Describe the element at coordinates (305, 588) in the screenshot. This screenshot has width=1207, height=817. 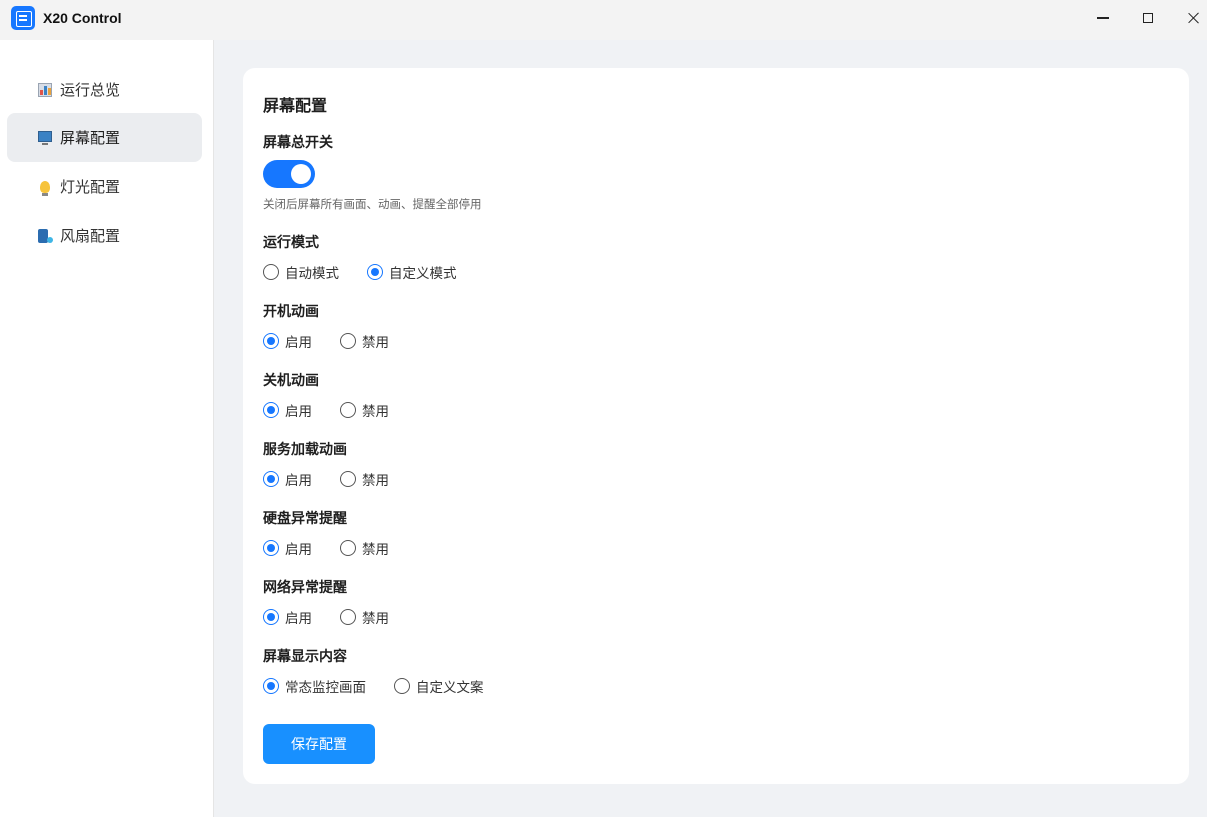
I see `network-error-alert-label: 网络异常提醒` at that location.